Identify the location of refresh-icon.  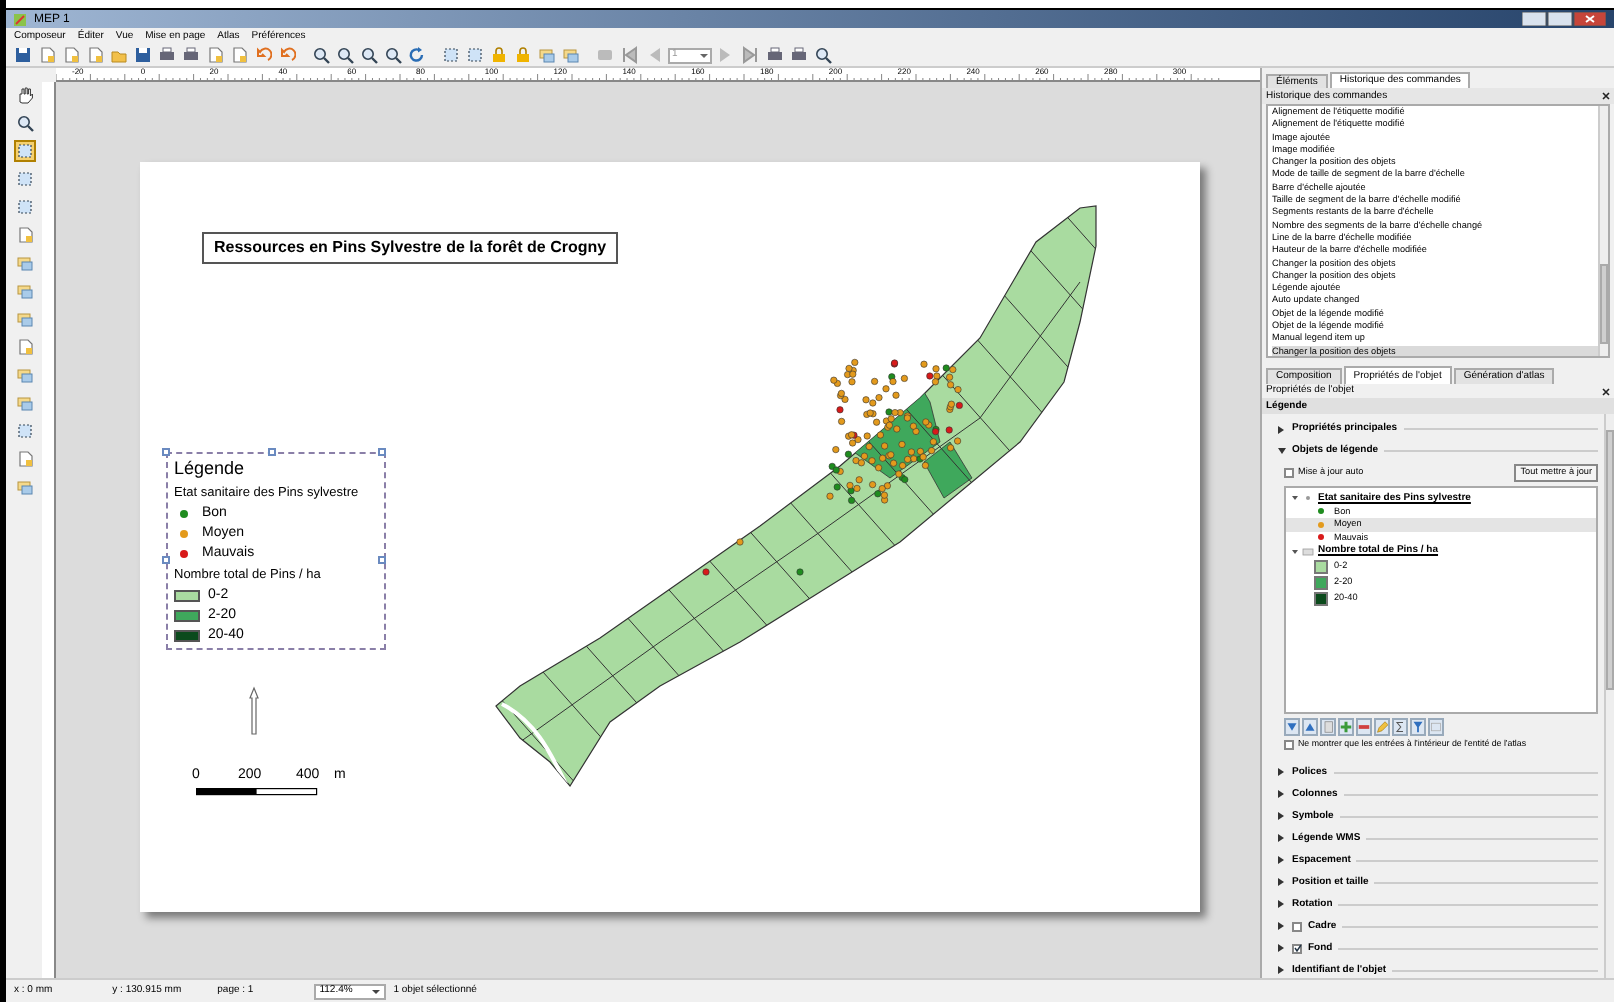
(417, 55).